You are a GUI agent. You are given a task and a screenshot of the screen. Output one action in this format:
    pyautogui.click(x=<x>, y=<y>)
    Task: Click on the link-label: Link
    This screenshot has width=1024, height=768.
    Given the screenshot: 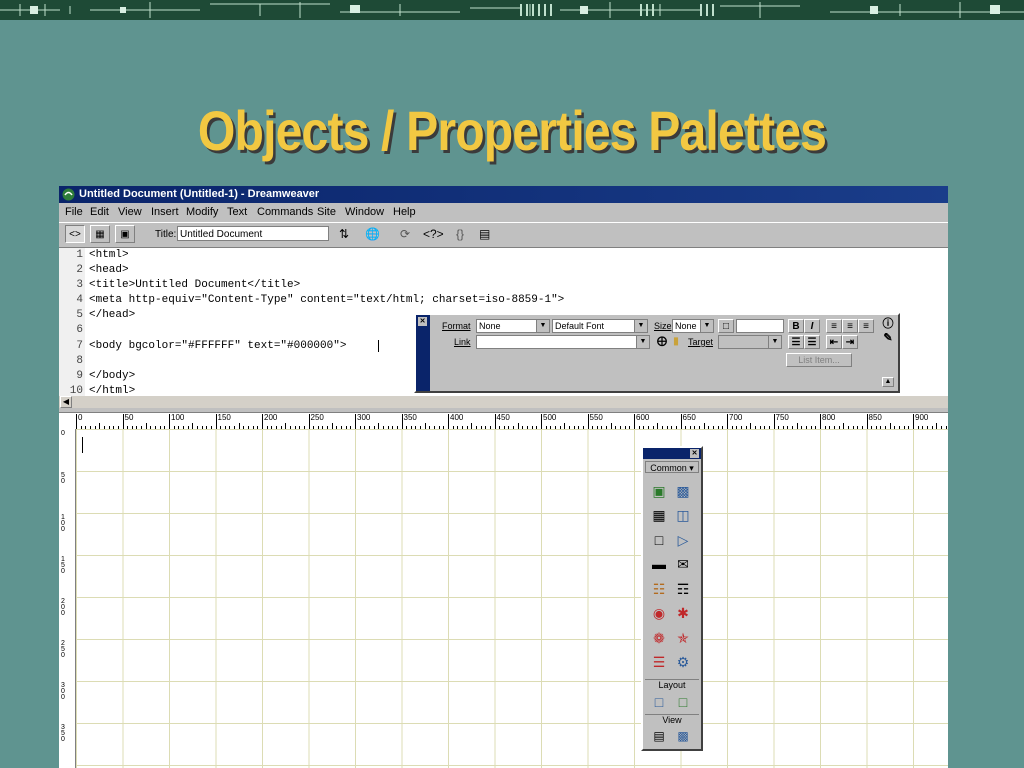 What is the action you would take?
    pyautogui.click(x=462, y=342)
    